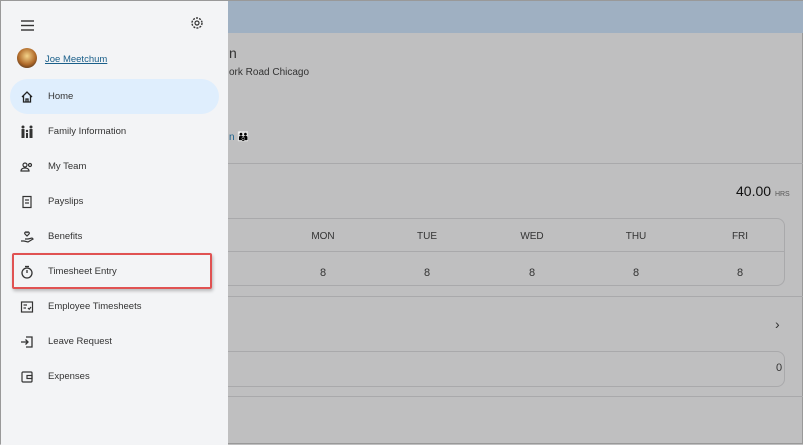  I want to click on nav-item-payslips: Payslips, so click(114, 201).